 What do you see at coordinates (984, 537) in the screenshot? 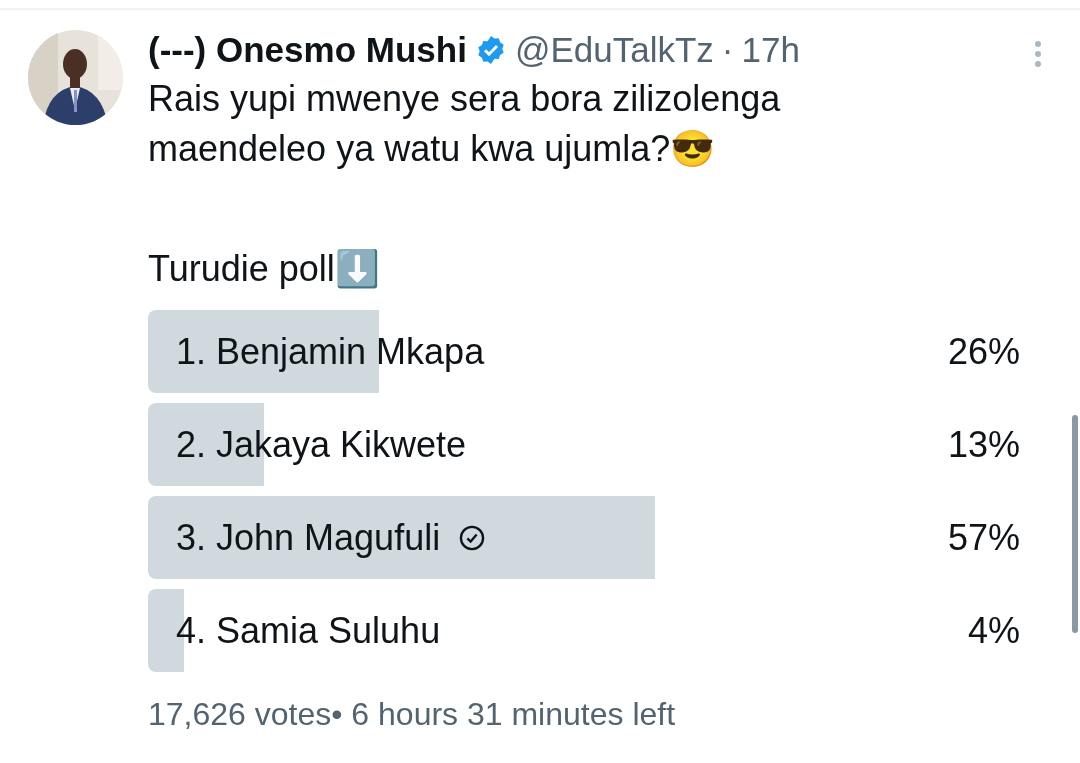
I see `poll-percentage: 57%` at bounding box center [984, 537].